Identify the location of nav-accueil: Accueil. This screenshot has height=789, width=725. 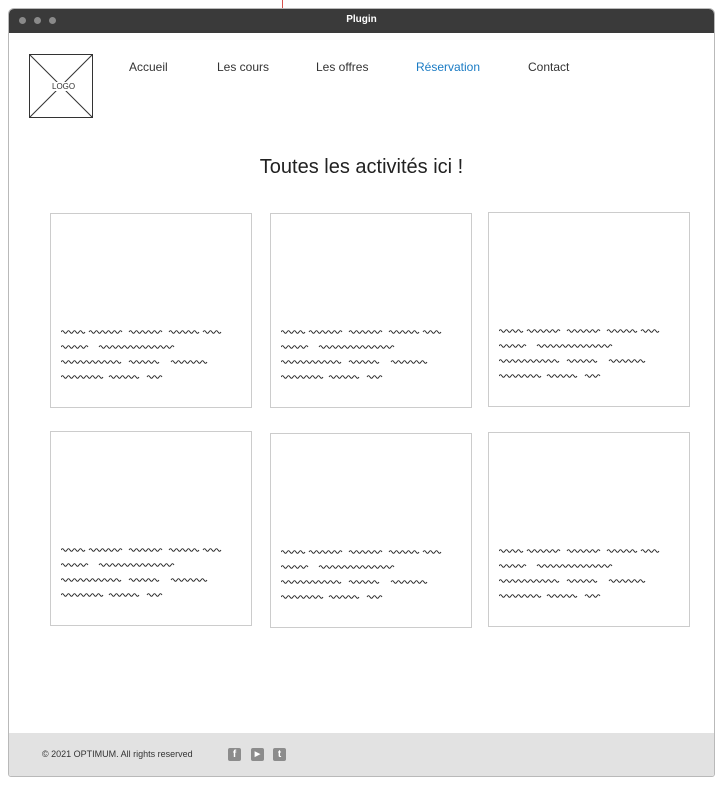
(148, 67).